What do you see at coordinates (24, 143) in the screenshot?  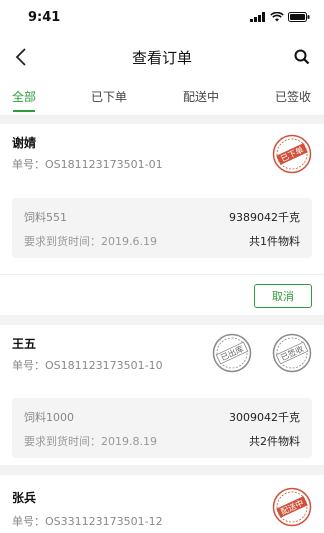 I see `customer-name: 谢婧` at bounding box center [24, 143].